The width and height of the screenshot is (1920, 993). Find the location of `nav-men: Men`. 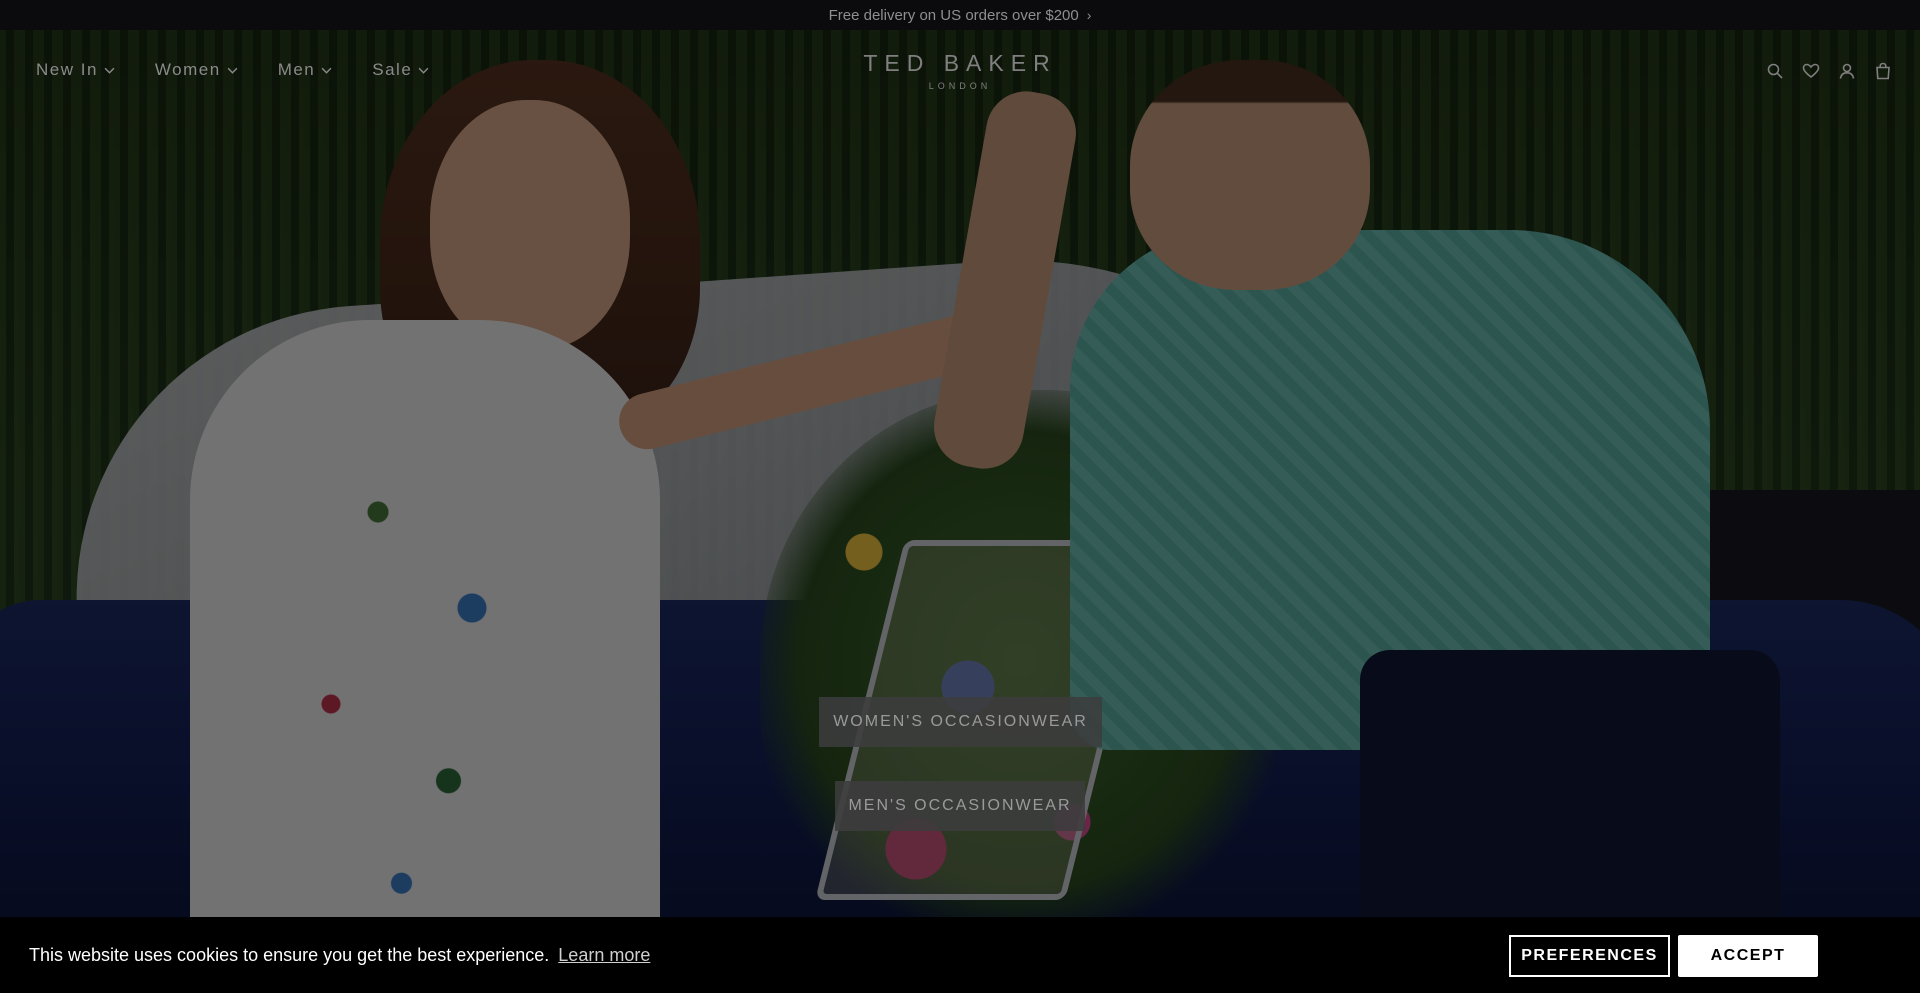

nav-men: Men is located at coordinates (305, 70).